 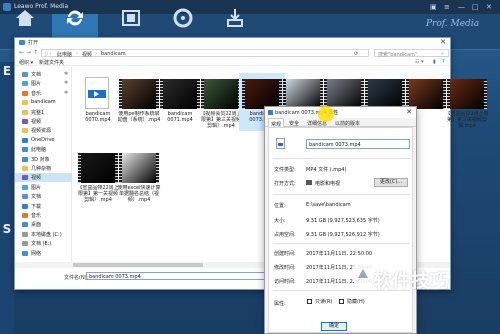 What do you see at coordinates (87, 54) in the screenshot?
I see `breadcrumb-videos: 视频` at bounding box center [87, 54].